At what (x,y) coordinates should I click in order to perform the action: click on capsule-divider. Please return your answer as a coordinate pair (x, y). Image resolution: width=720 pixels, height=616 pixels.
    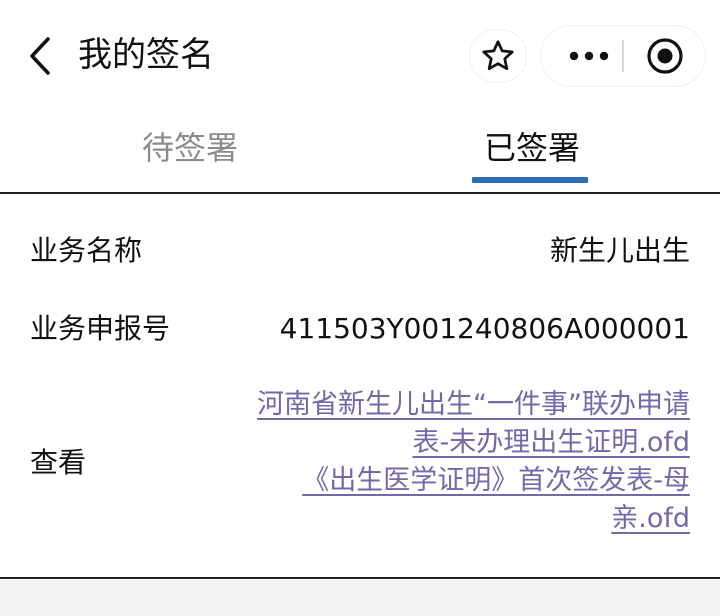
    Looking at the image, I should click on (623, 56).